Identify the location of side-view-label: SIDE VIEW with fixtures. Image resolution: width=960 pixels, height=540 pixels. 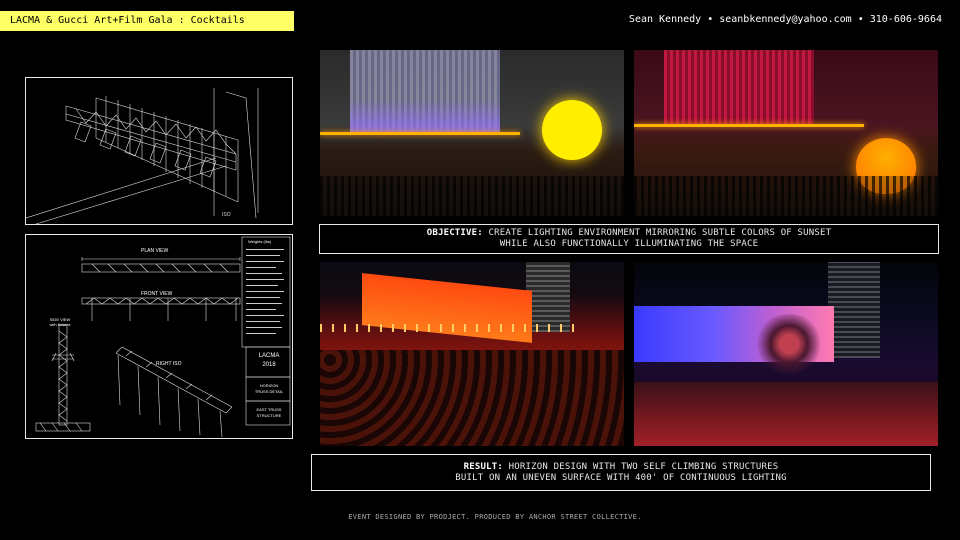
(60, 322).